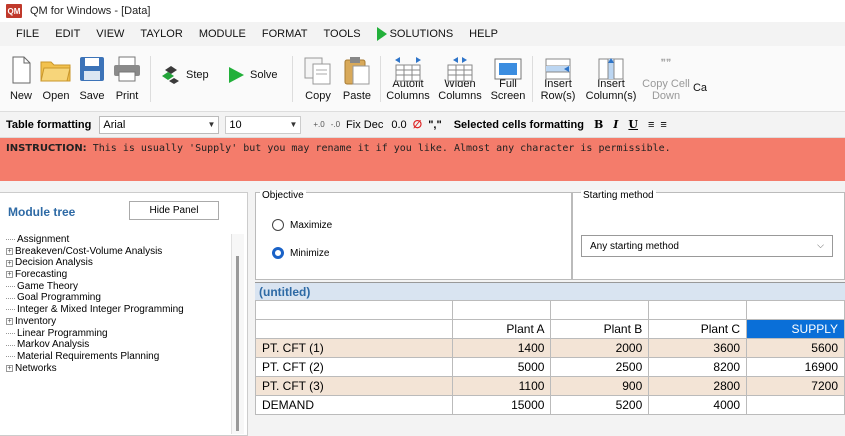  What do you see at coordinates (118, 298) in the screenshot?
I see `tree-item: Goal Programming` at bounding box center [118, 298].